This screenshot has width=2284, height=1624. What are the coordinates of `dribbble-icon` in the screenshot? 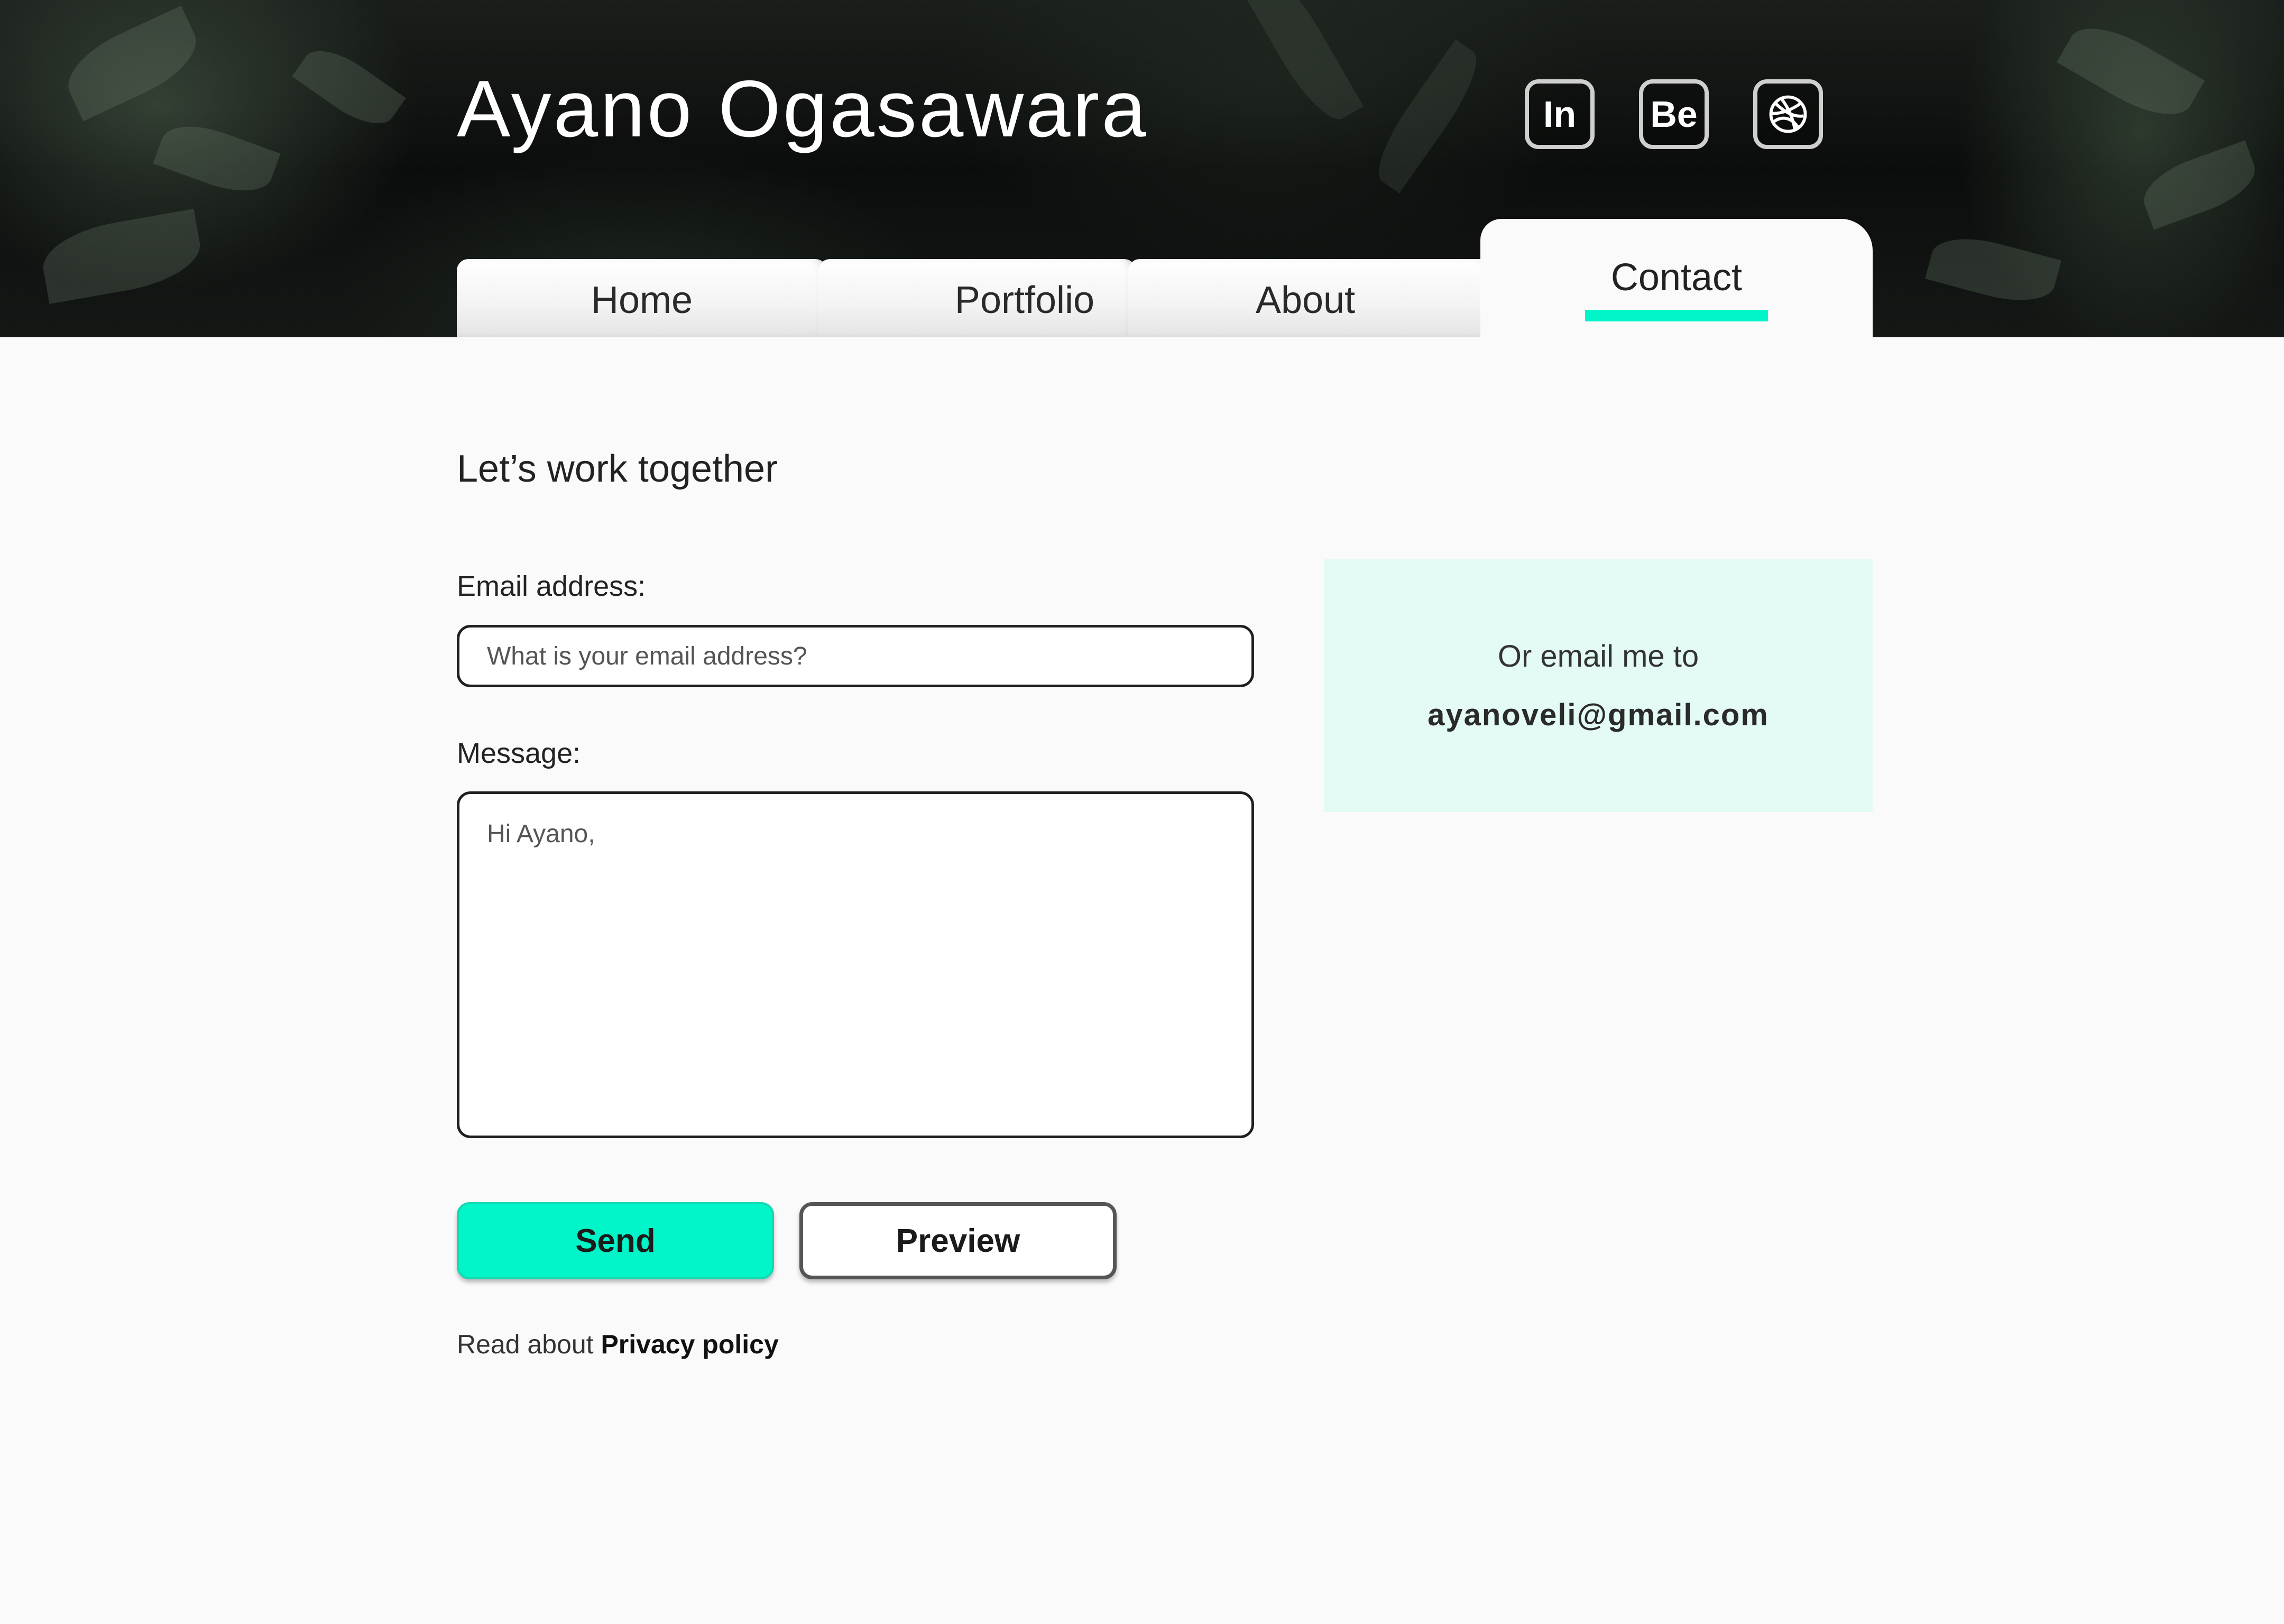 It's located at (1788, 114).